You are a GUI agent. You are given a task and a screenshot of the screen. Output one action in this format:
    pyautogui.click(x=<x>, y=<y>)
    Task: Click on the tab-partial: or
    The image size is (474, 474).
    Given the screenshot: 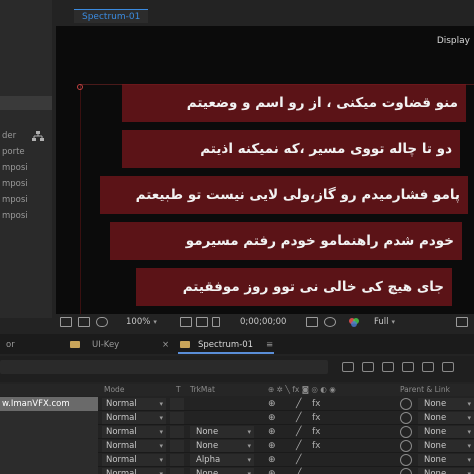 What is the action you would take?
    pyautogui.click(x=10, y=345)
    